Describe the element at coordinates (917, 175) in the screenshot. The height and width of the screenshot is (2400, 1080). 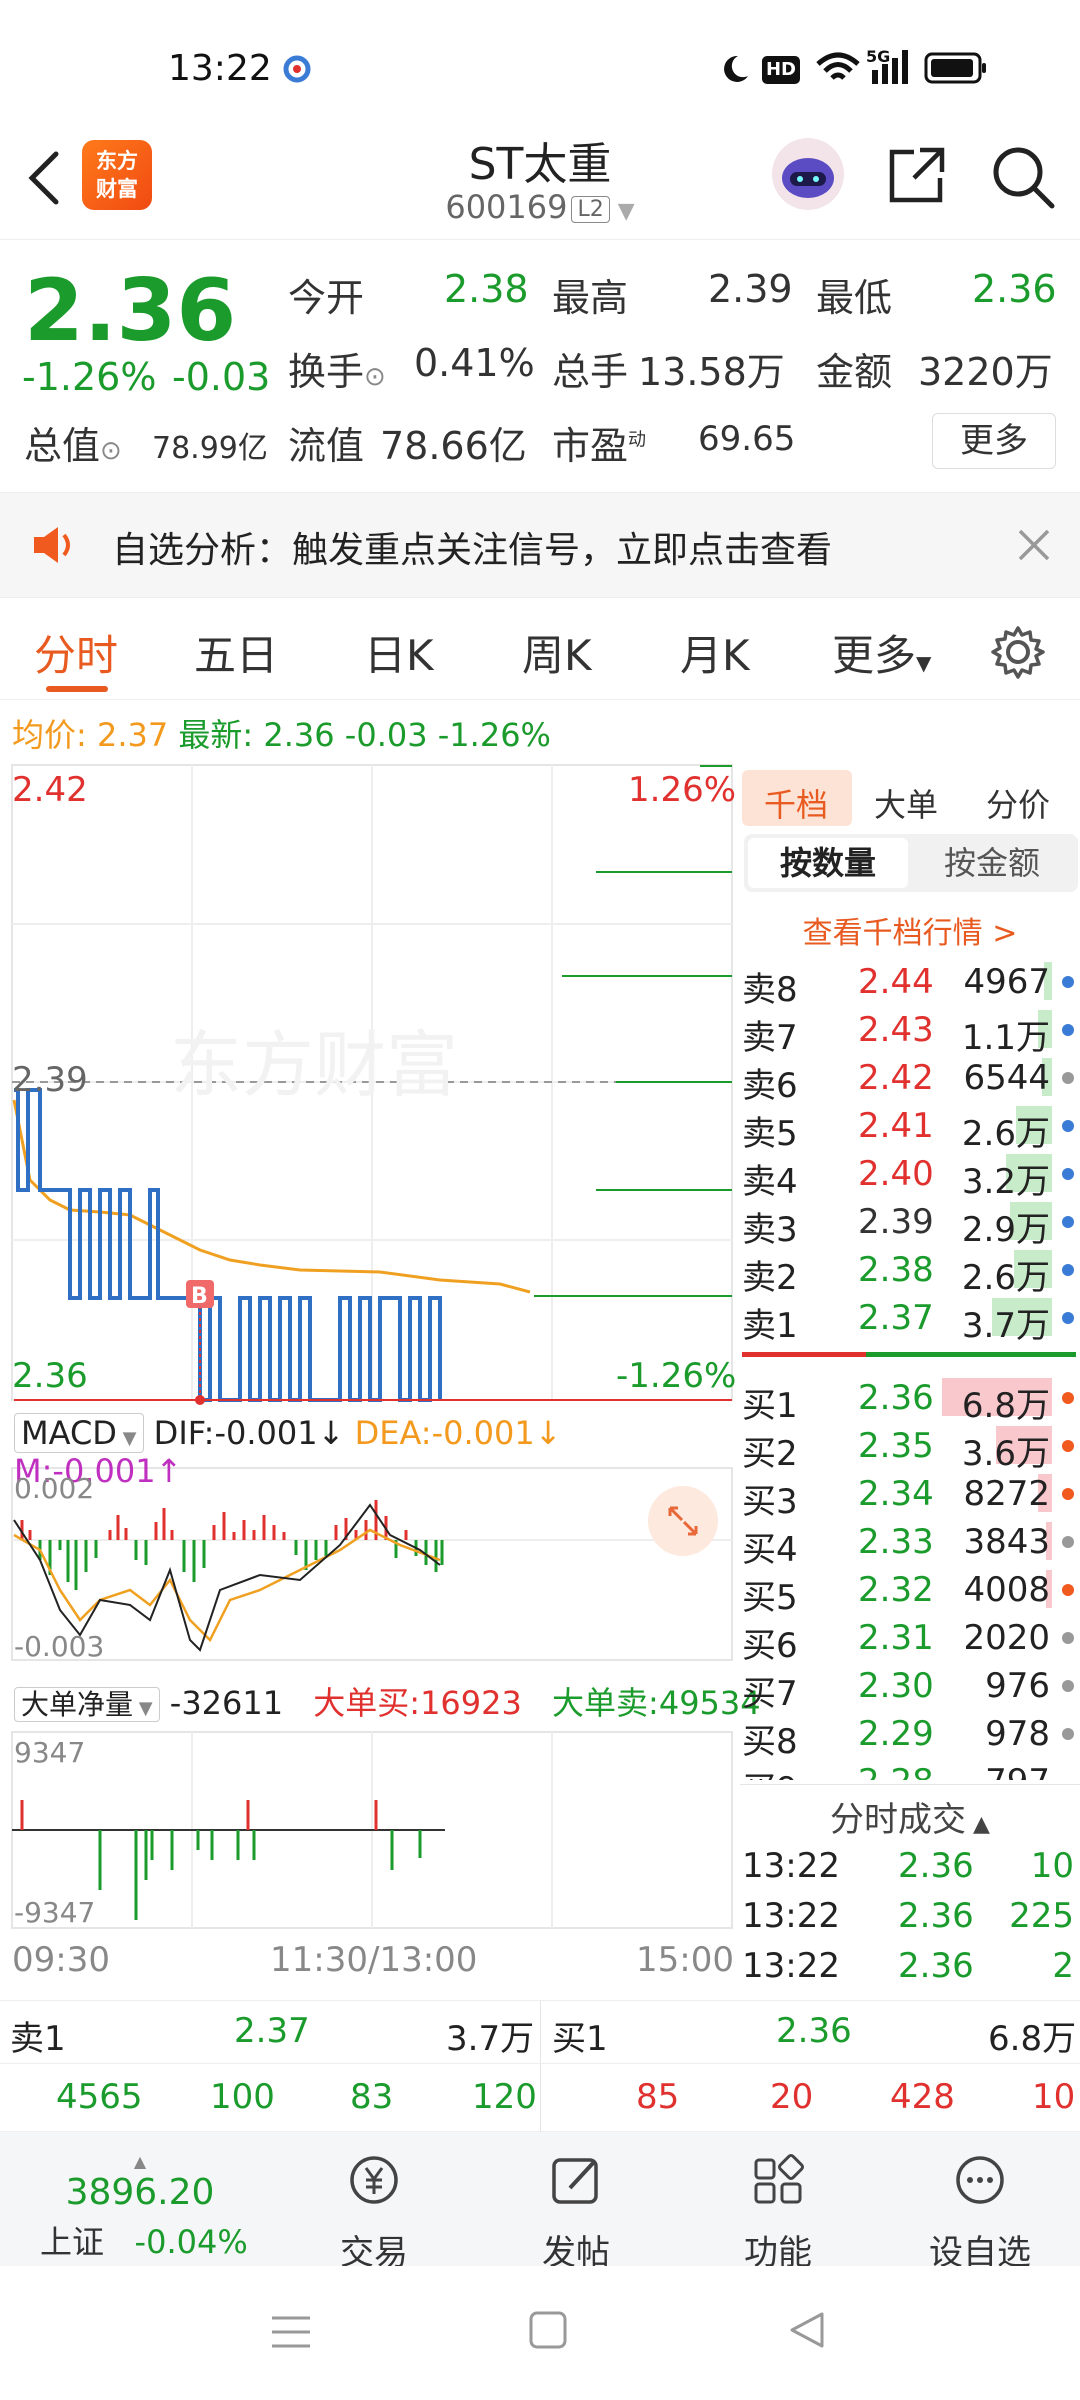
I see `share-icon` at that location.